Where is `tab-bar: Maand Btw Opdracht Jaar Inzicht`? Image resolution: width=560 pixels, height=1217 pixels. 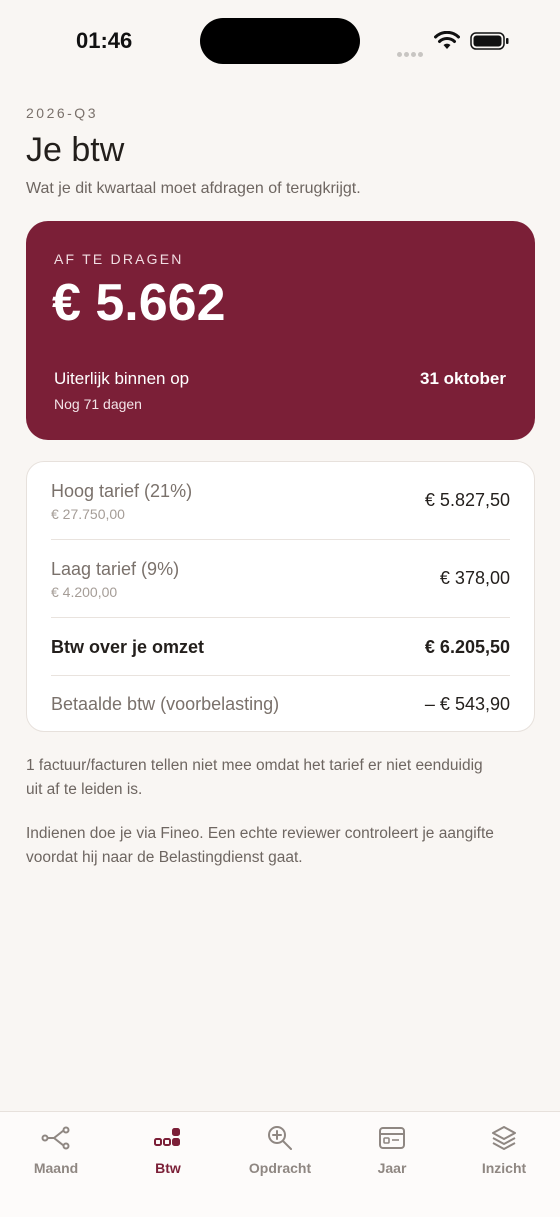 tab-bar: Maand Btw Opdracht Jaar Inzicht is located at coordinates (280, 1164).